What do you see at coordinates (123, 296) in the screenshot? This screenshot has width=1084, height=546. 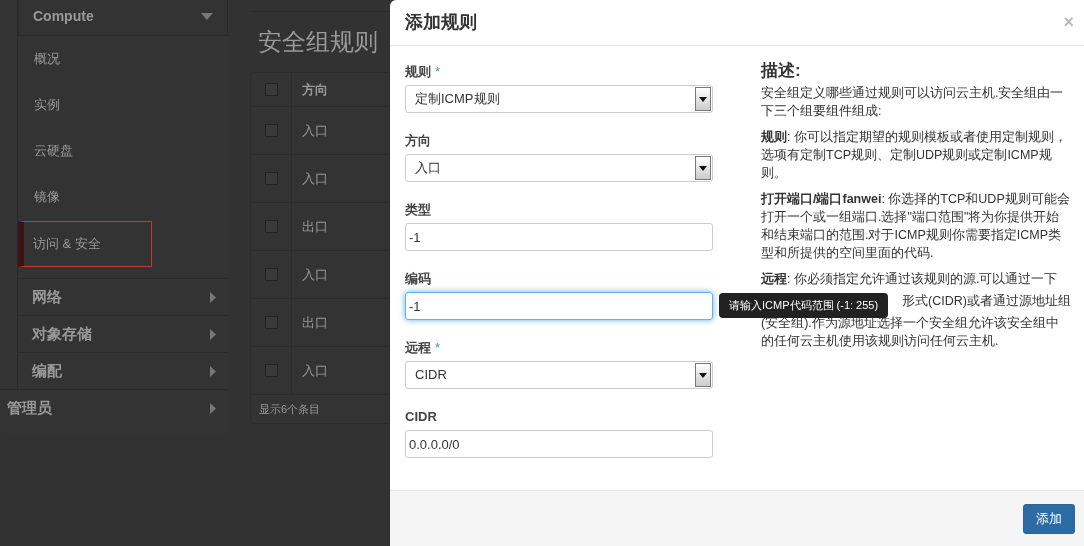 I see `sidebar-group: 网络` at bounding box center [123, 296].